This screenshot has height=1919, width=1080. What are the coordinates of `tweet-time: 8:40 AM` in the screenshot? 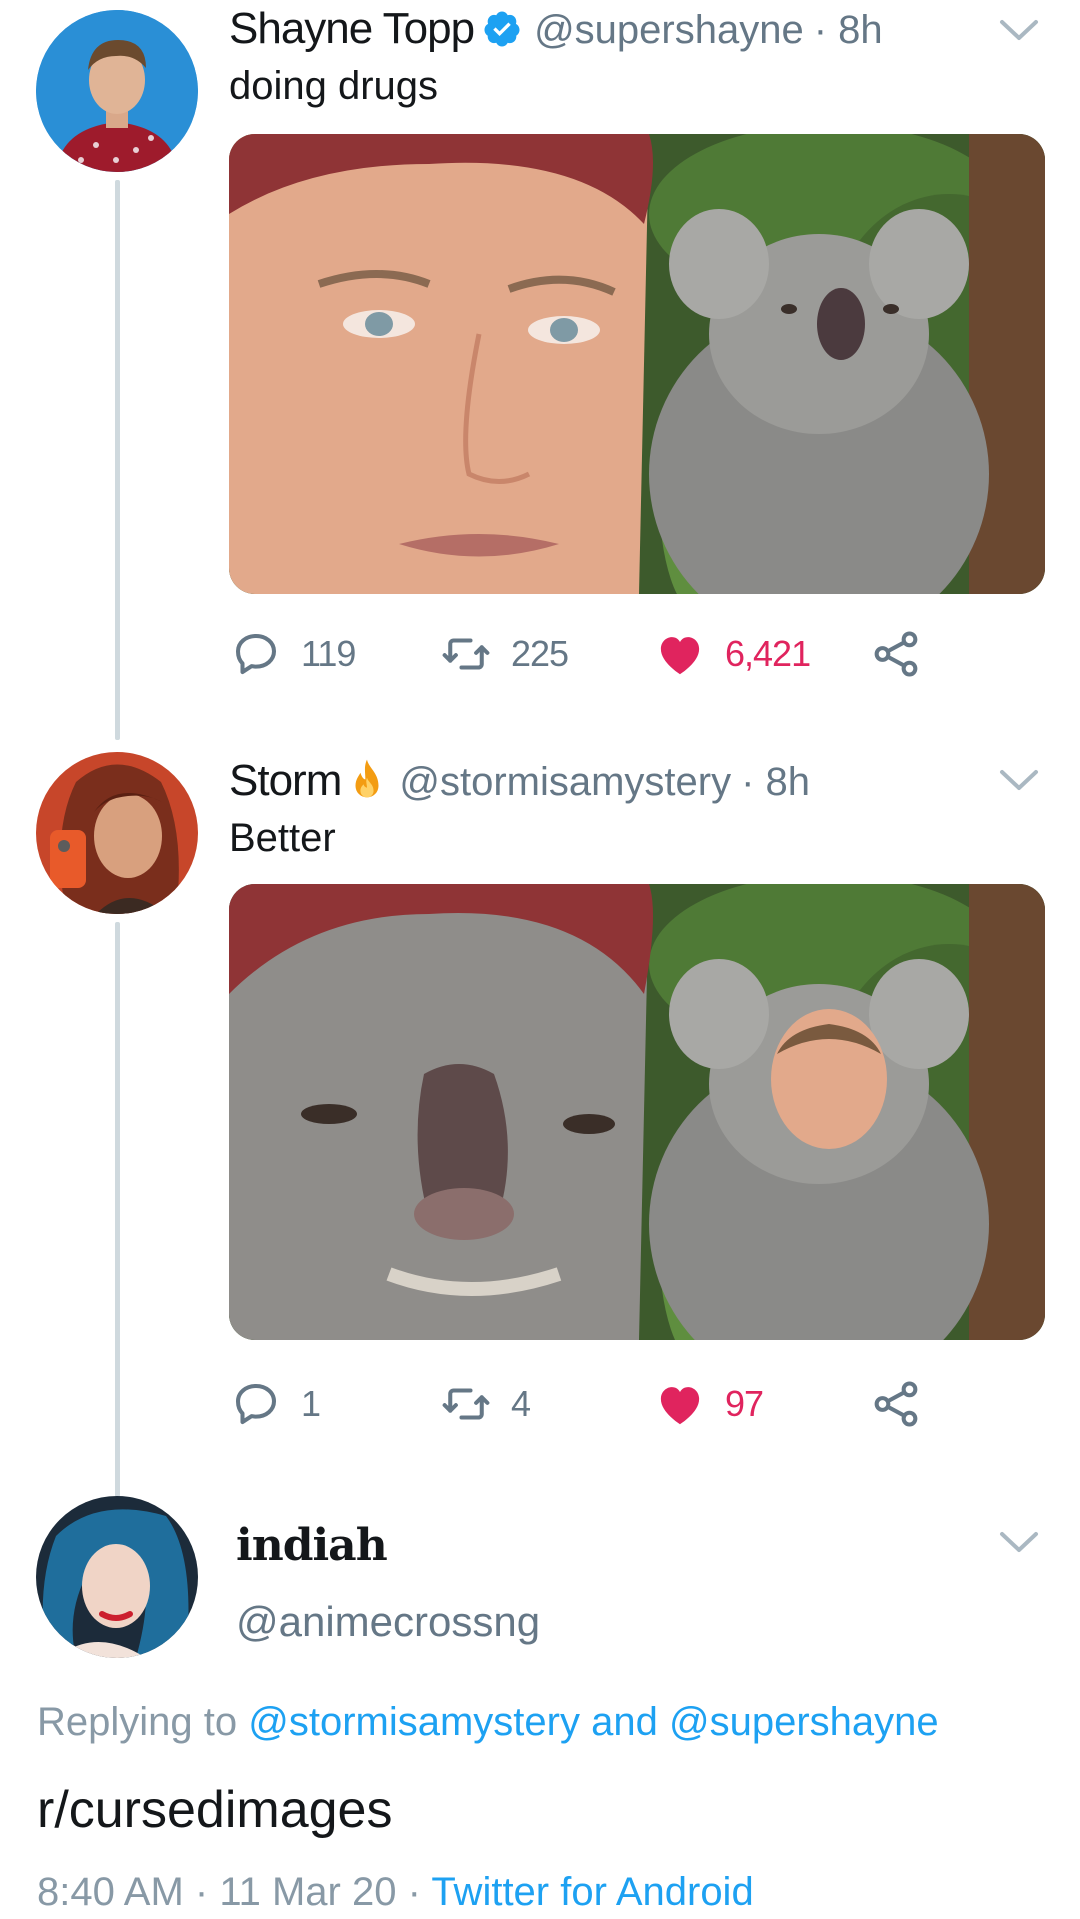 It's located at (110, 1892).